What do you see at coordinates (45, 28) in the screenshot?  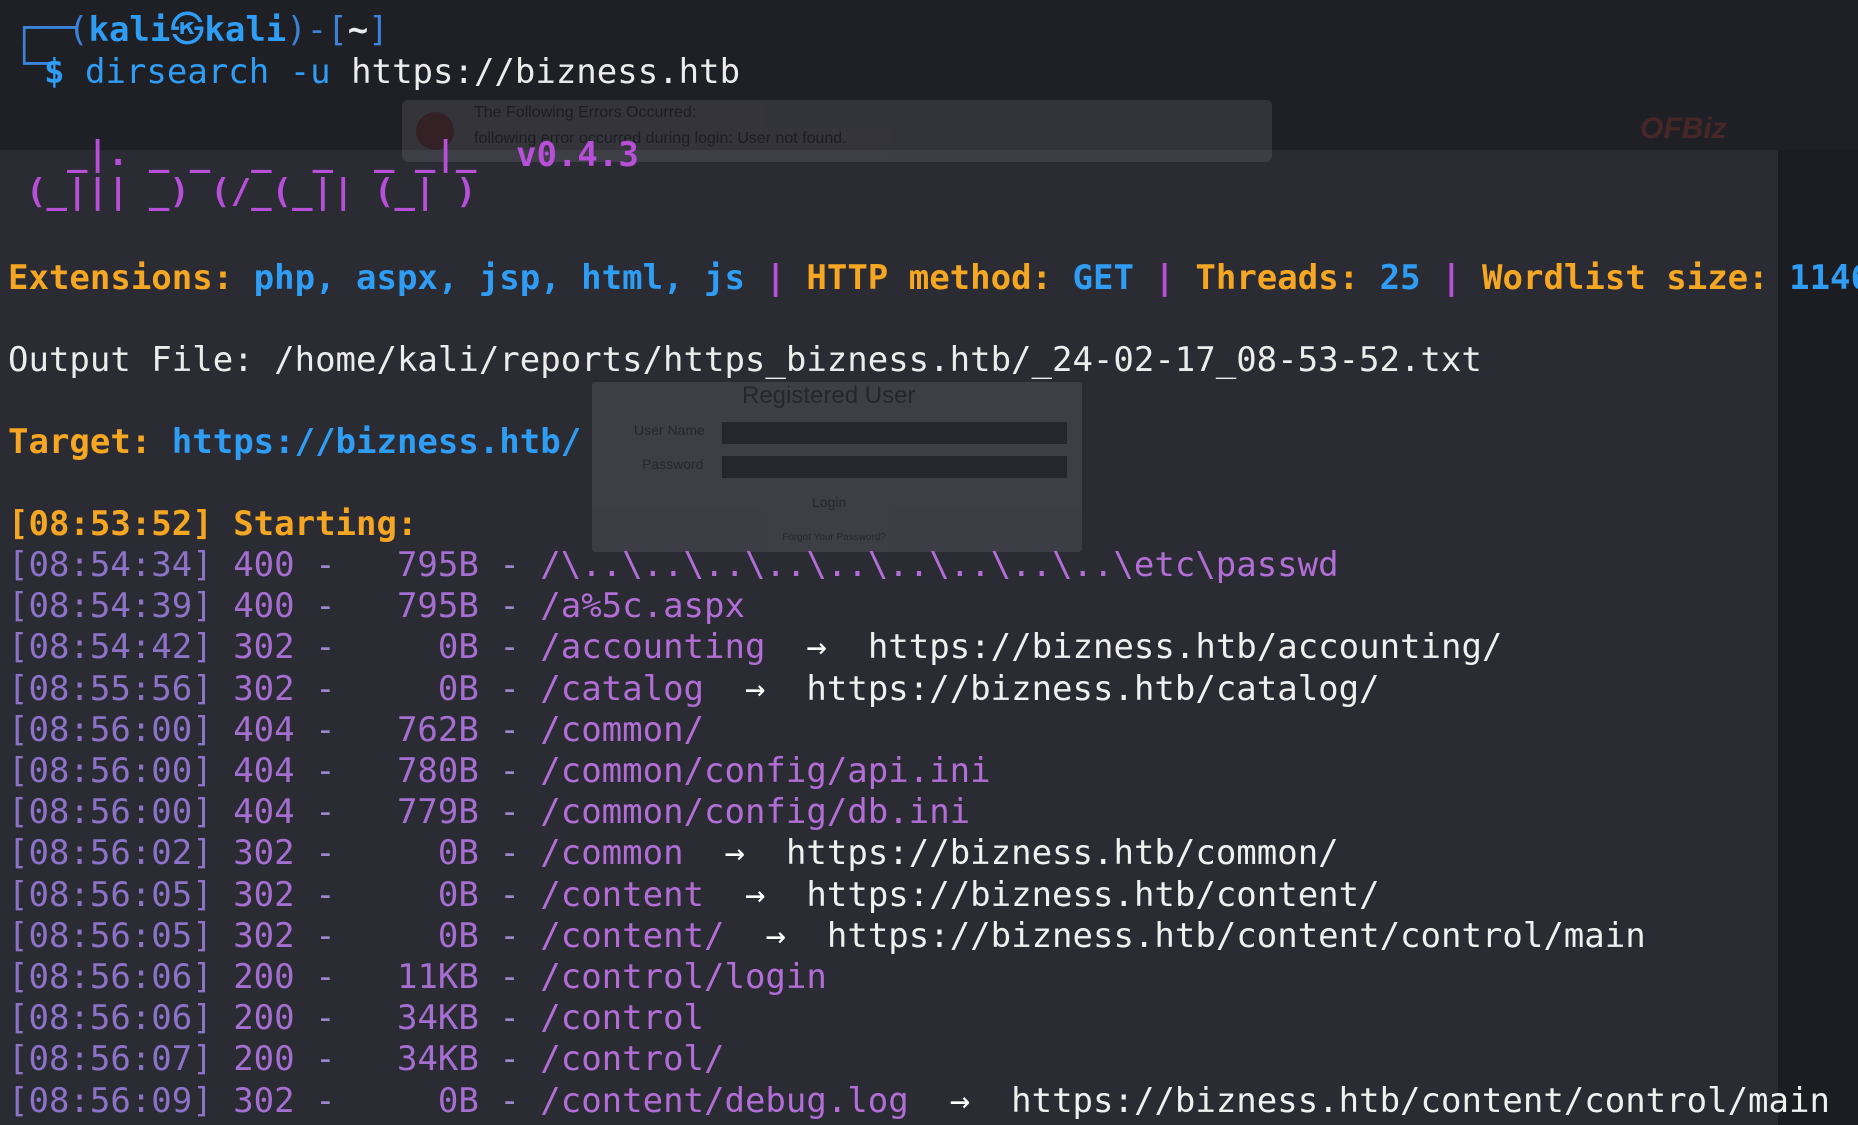 I see `prompt-corner-top: ┌──` at bounding box center [45, 28].